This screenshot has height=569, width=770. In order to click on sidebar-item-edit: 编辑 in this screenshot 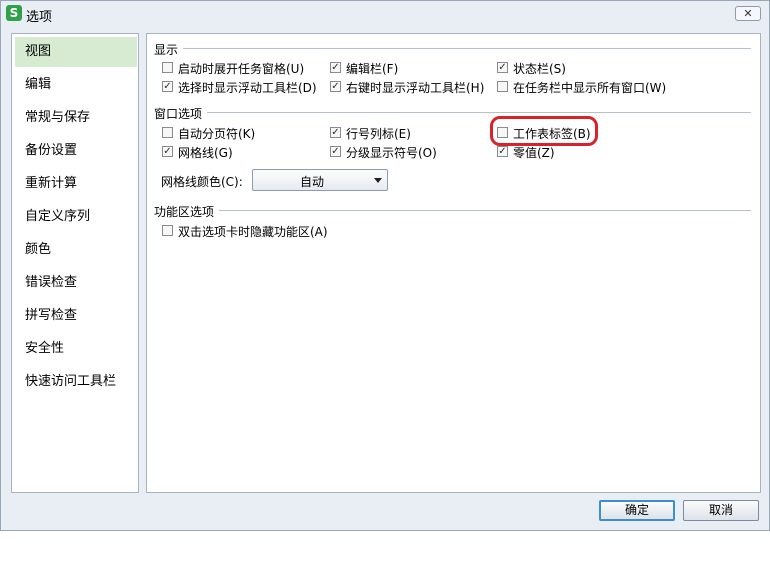, I will do `click(76, 85)`.